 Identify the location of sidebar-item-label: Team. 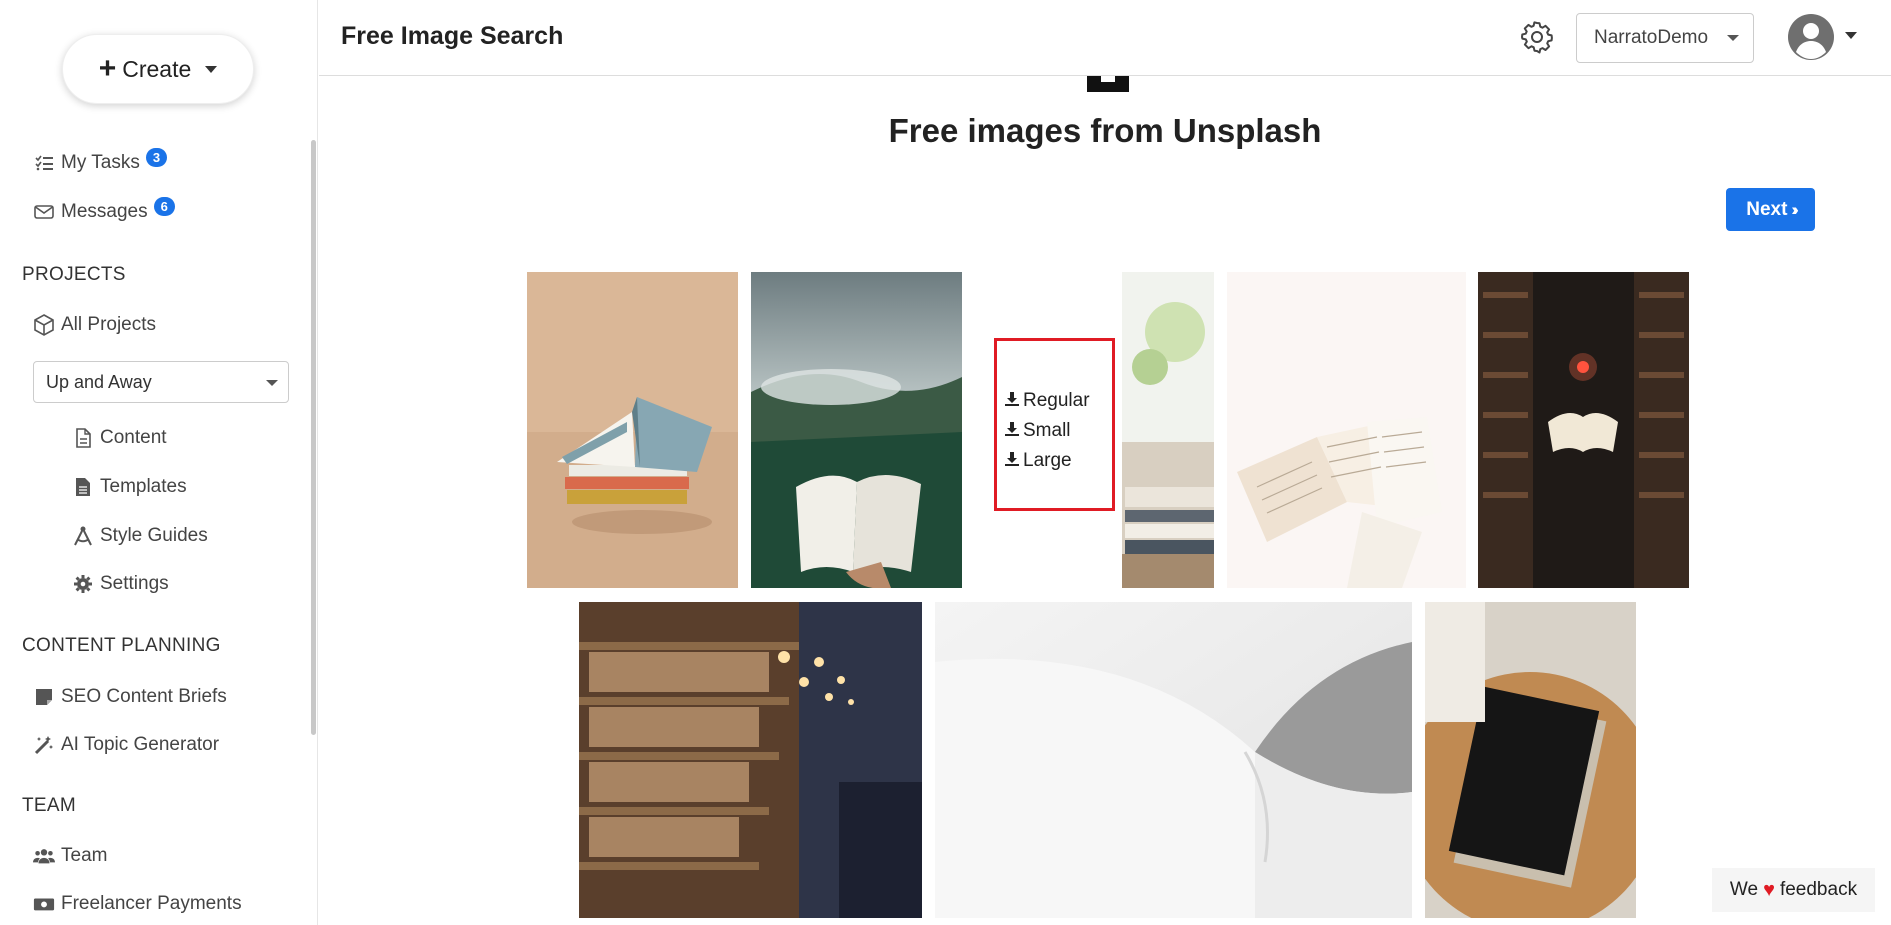
(84, 855).